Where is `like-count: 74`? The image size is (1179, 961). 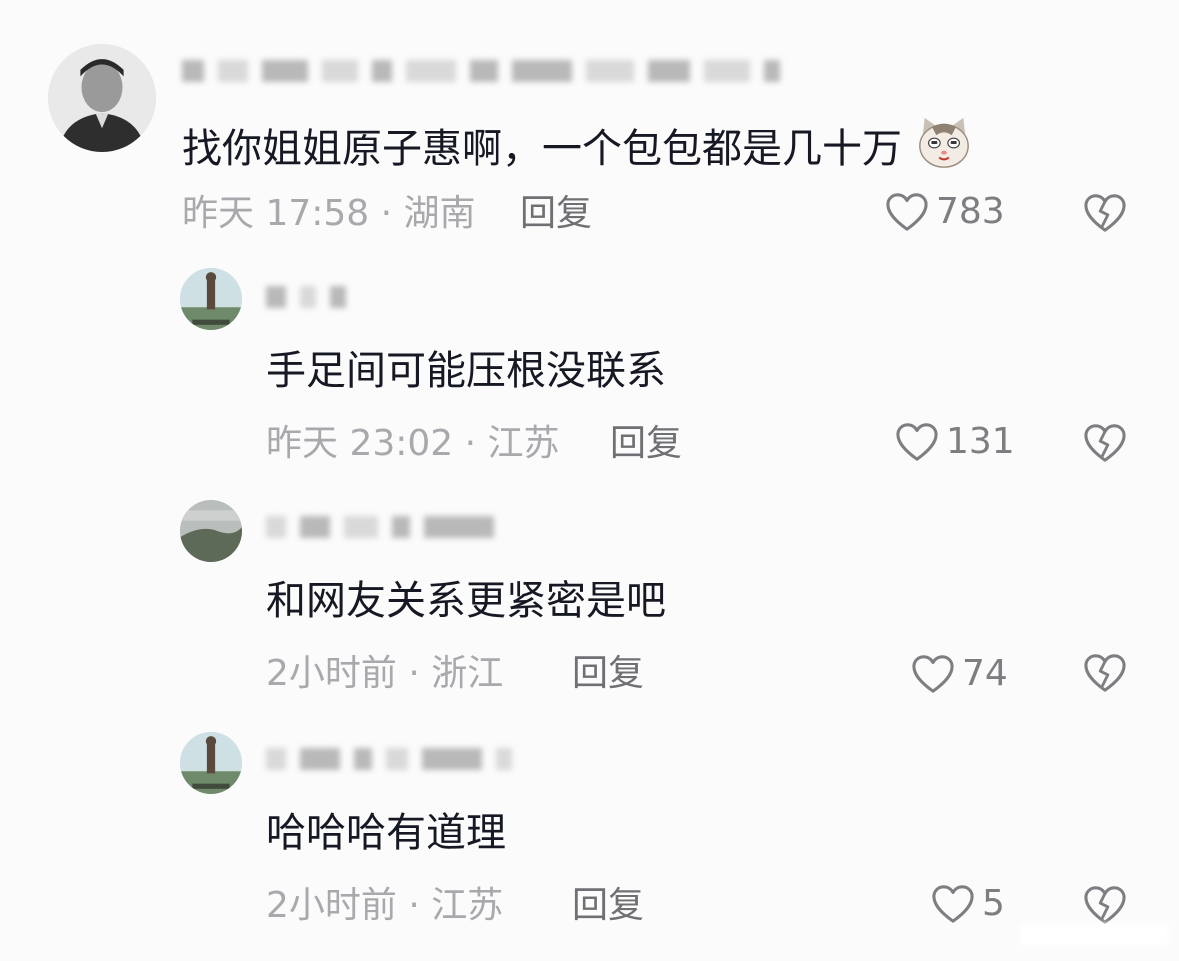
like-count: 74 is located at coordinates (985, 673).